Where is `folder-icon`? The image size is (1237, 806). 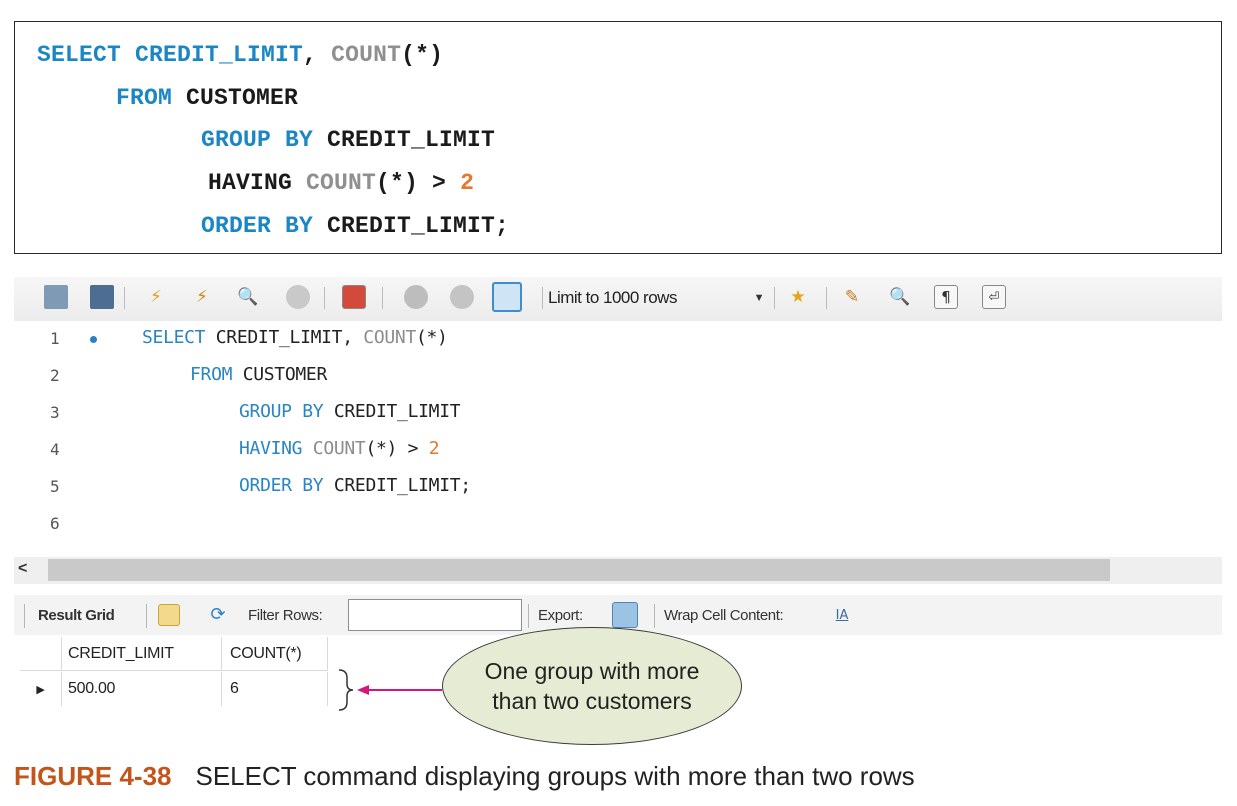
folder-icon is located at coordinates (56, 297).